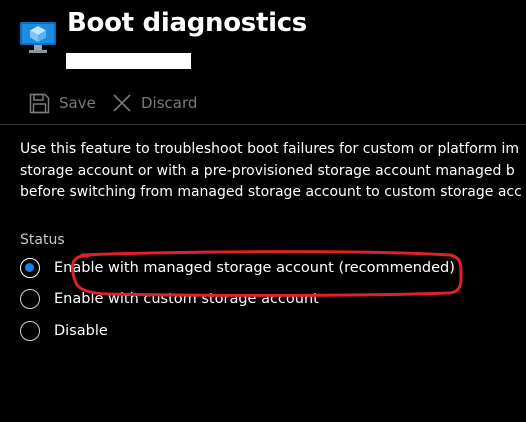 Image resolution: width=526 pixels, height=422 pixels. I want to click on save-button: Save, so click(62, 103).